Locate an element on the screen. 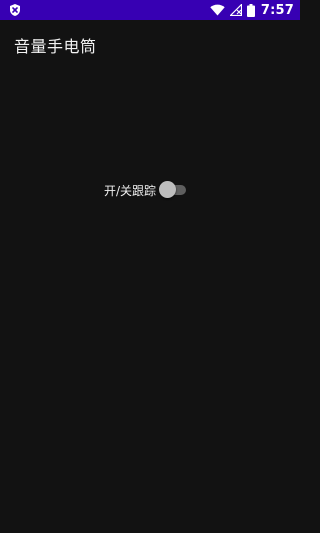  tracking-switch-label: 开/关跟踪 is located at coordinates (130, 190).